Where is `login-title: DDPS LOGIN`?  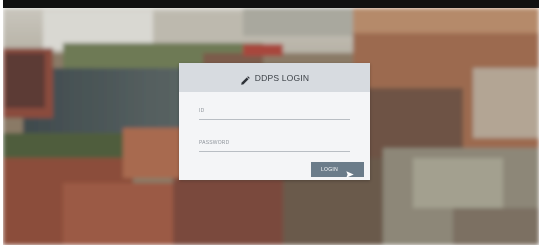
login-title: DDPS LOGIN is located at coordinates (282, 77).